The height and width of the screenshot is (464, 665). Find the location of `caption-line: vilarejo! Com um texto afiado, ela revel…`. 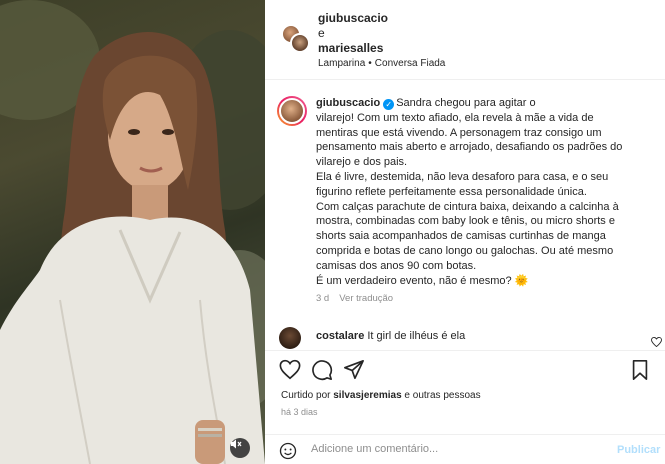

caption-line: vilarejo! Com um texto afiado, ela revel… is located at coordinates (455, 117).